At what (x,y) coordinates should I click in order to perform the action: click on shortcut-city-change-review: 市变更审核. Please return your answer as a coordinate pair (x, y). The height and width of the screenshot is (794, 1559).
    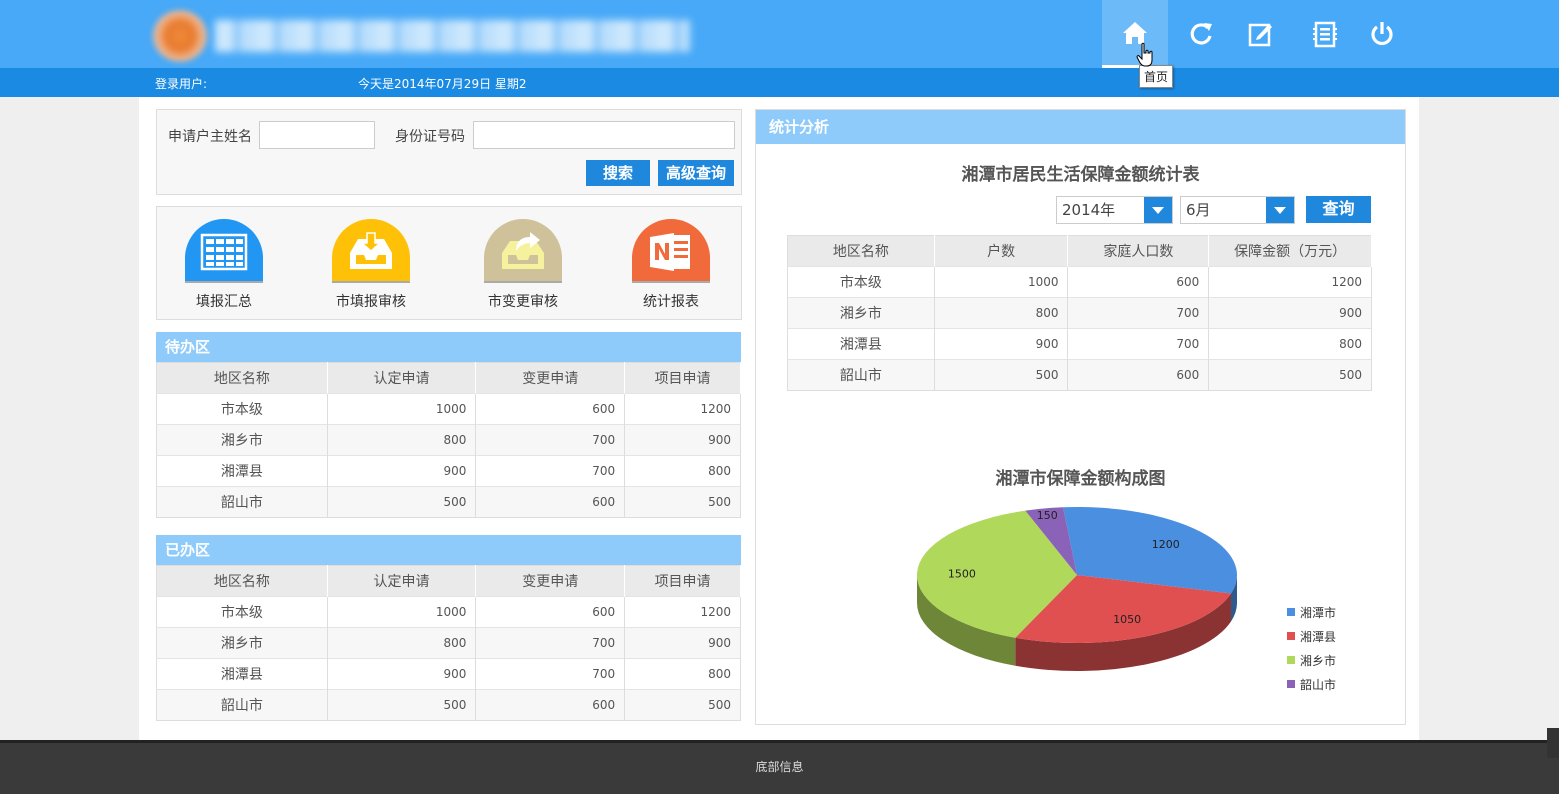
    Looking at the image, I should click on (523, 265).